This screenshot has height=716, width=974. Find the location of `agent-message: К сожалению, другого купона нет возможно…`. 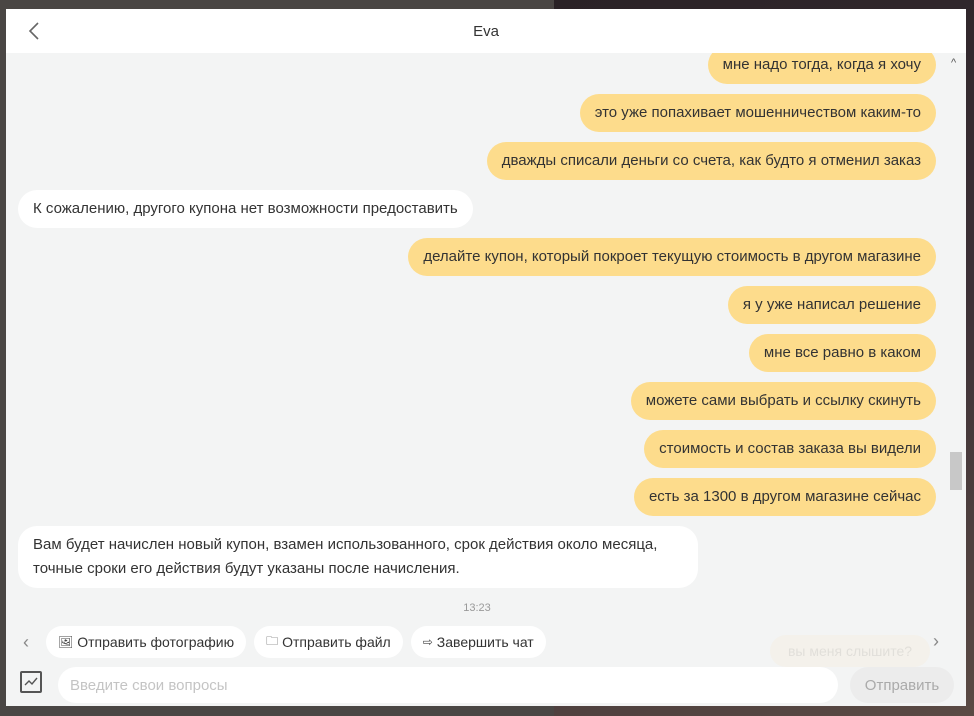

agent-message: К сожалению, другого купона нет возможно… is located at coordinates (477, 209).